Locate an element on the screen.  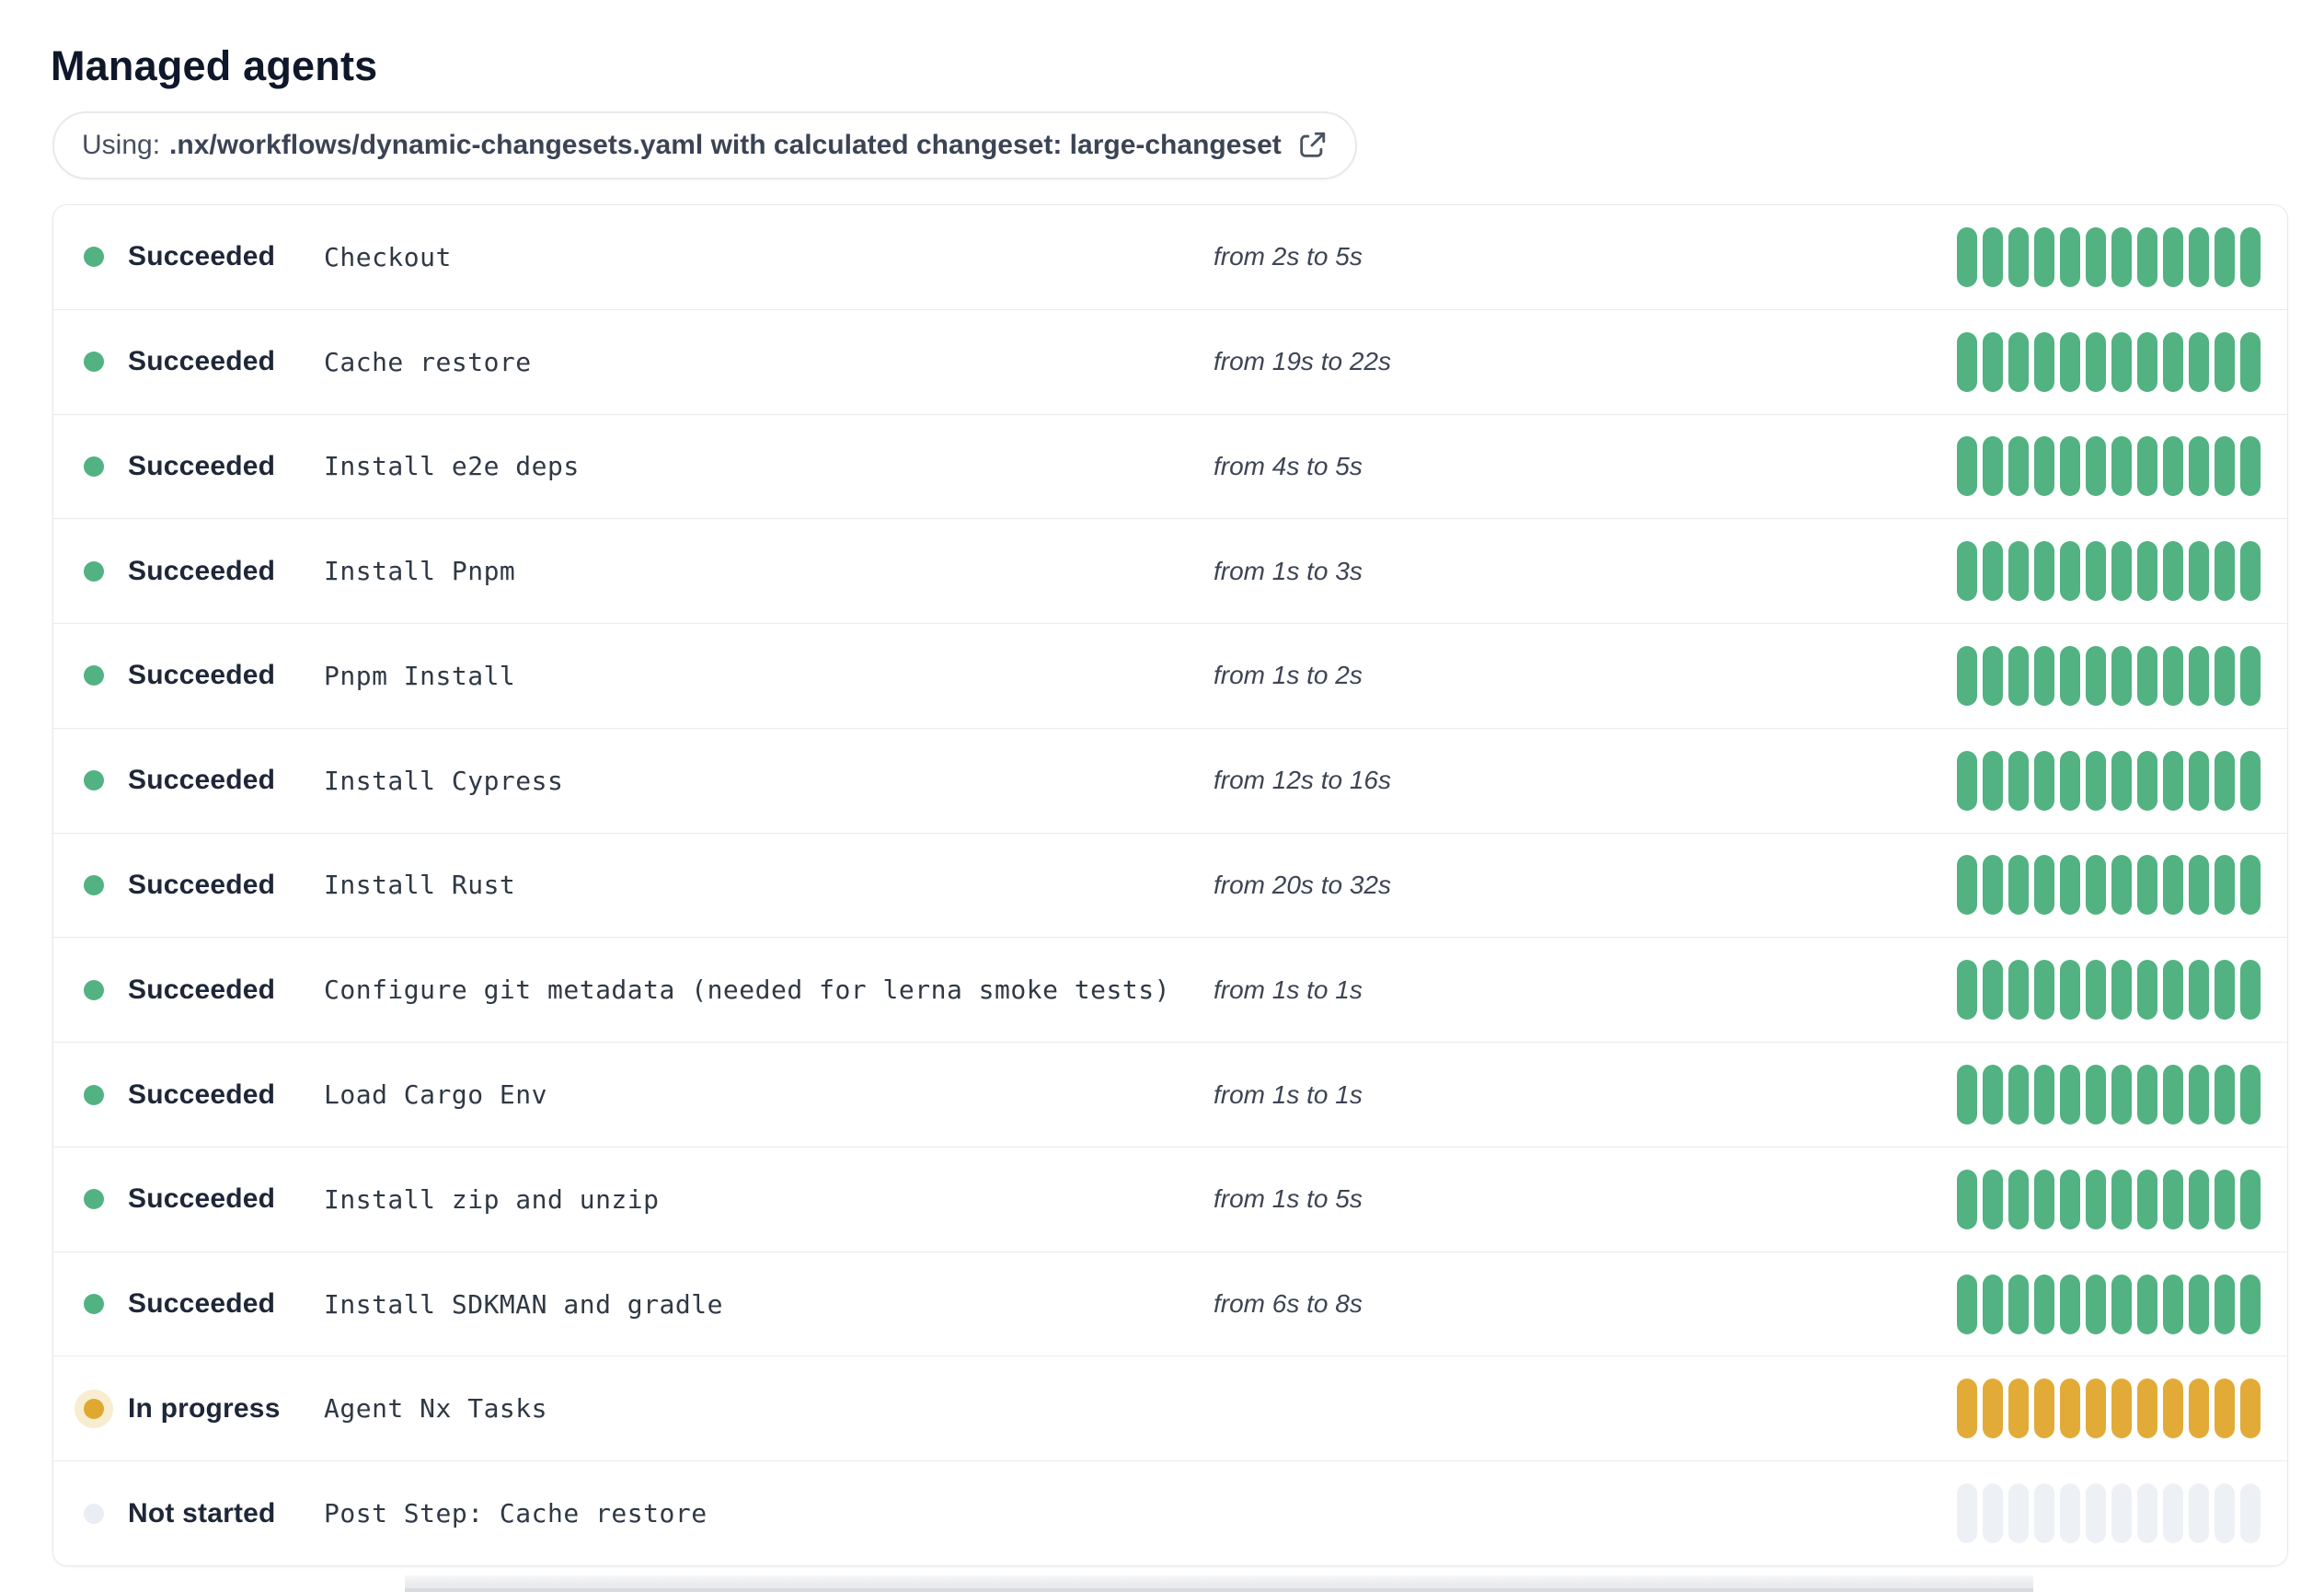
duration-range: from 12s to 16s is located at coordinates (1302, 780).